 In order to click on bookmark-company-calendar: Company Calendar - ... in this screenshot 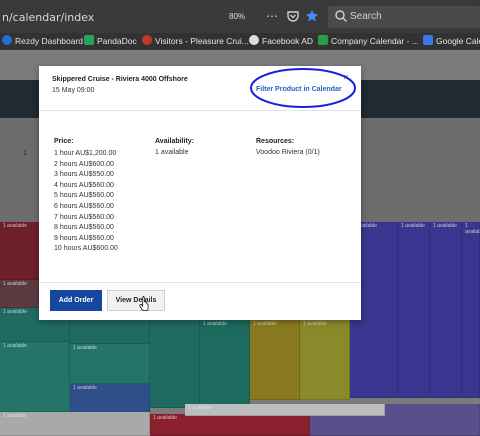, I will do `click(368, 41)`.